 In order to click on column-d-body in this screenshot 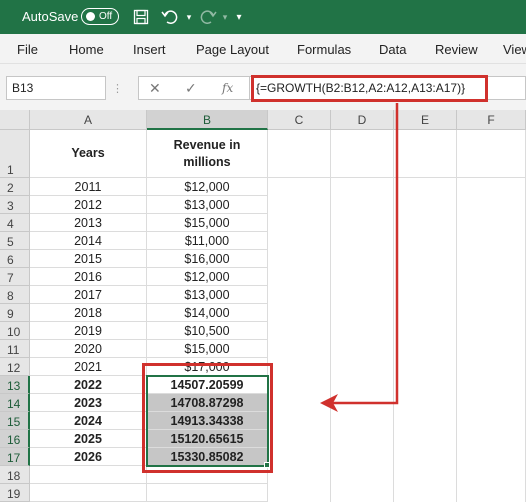, I will do `click(362, 340)`.